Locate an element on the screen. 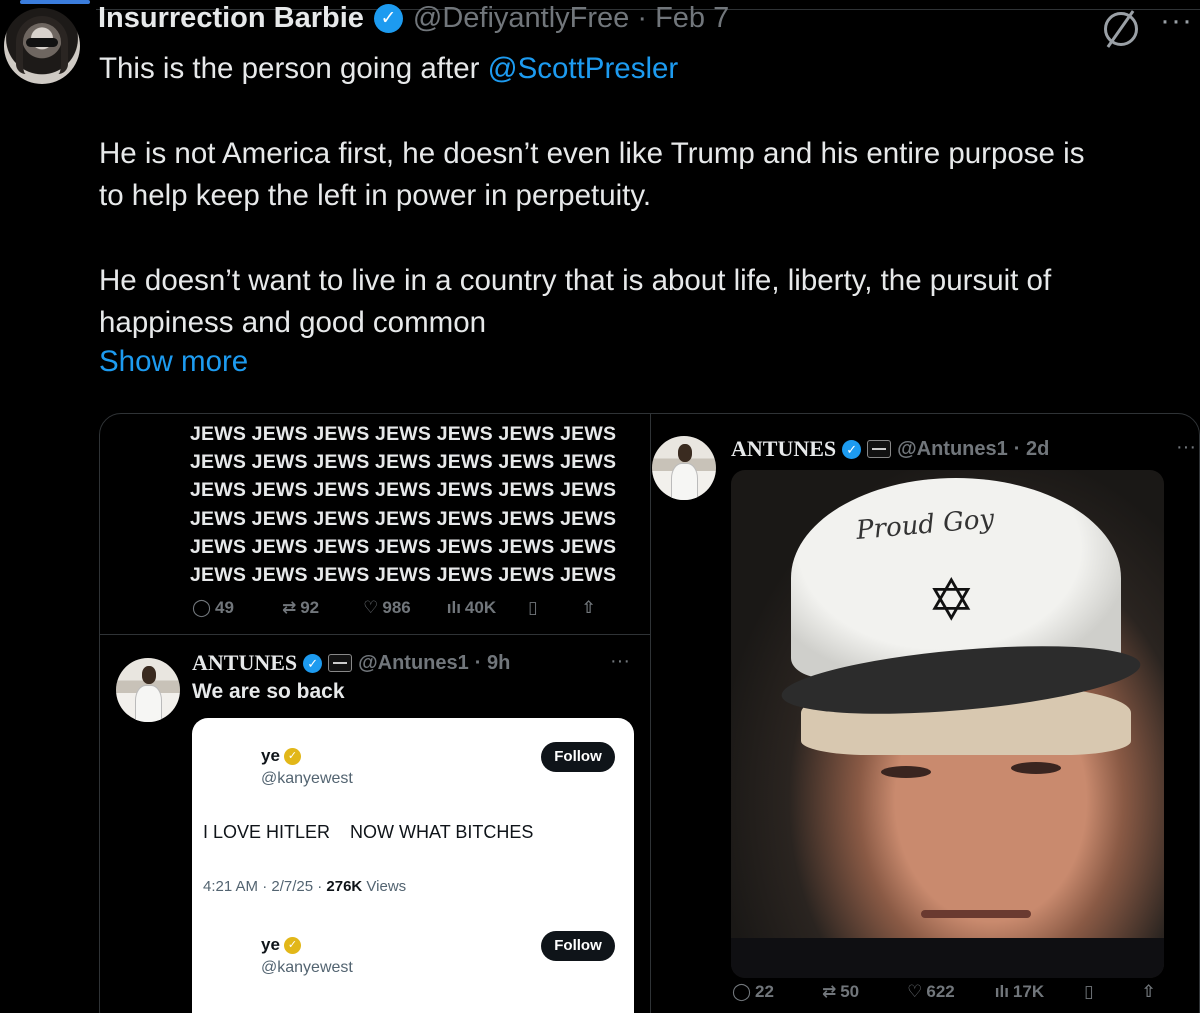 The height and width of the screenshot is (1013, 1200). right-handle: @Antunes1 is located at coordinates (952, 449).